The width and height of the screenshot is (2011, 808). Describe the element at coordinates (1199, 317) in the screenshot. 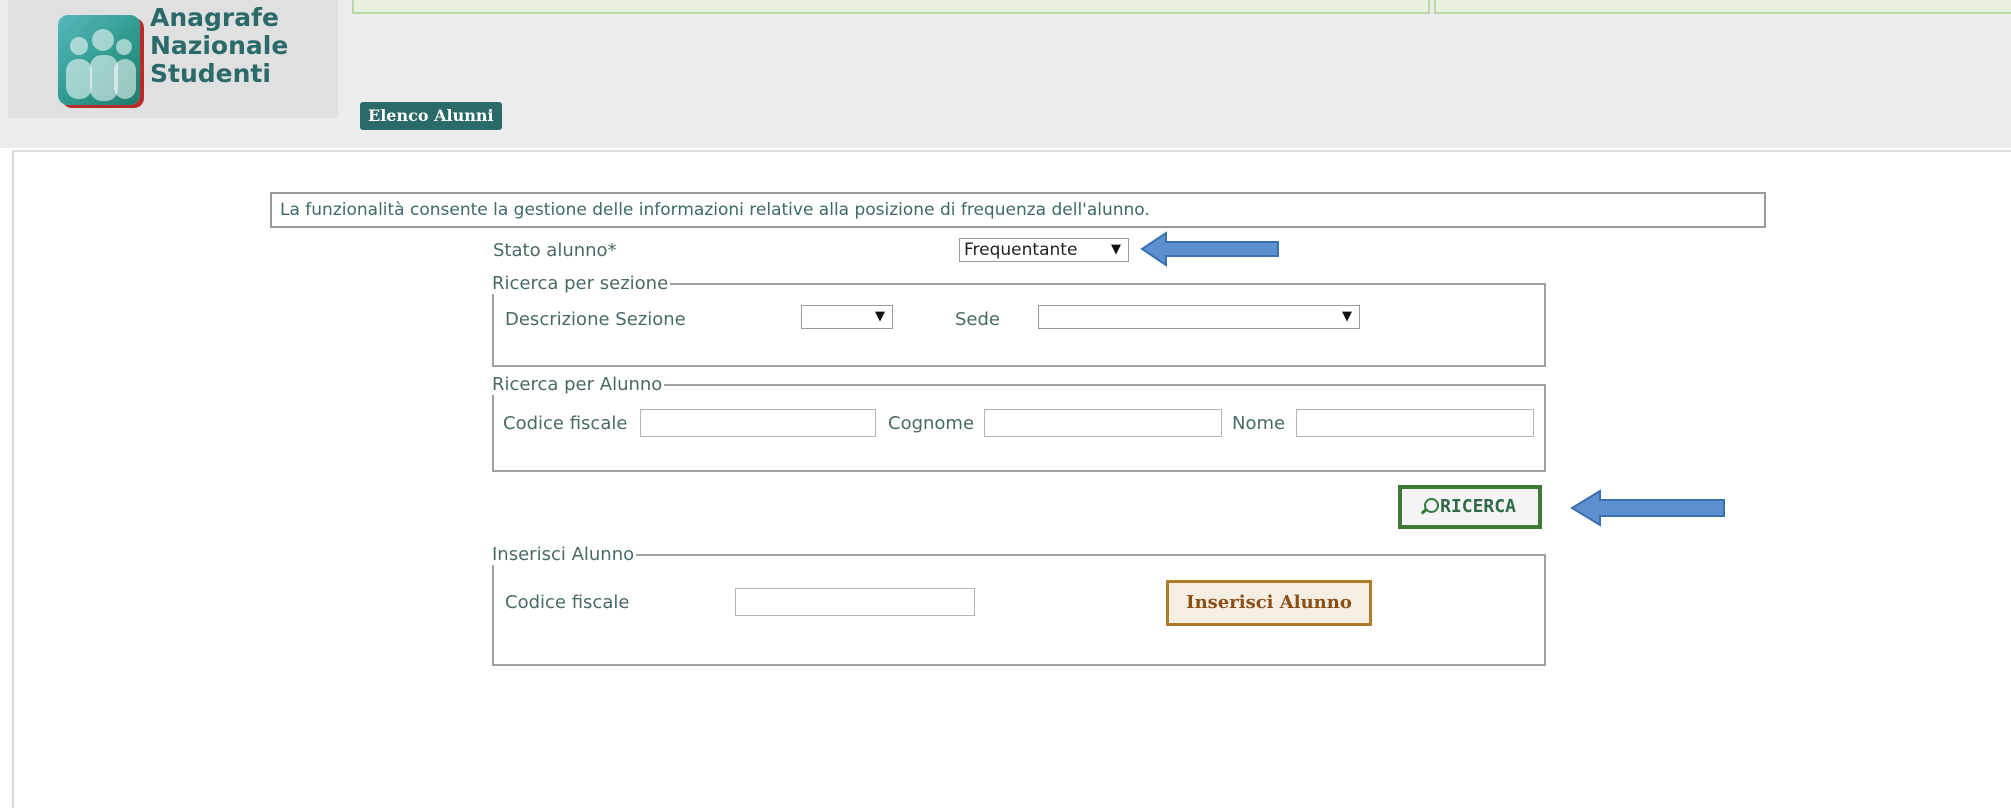

I see `sede-select: ▼` at that location.